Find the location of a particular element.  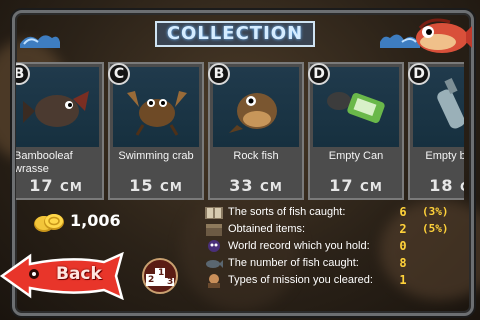

item-name: Empty Can is located at coordinates (356, 156).